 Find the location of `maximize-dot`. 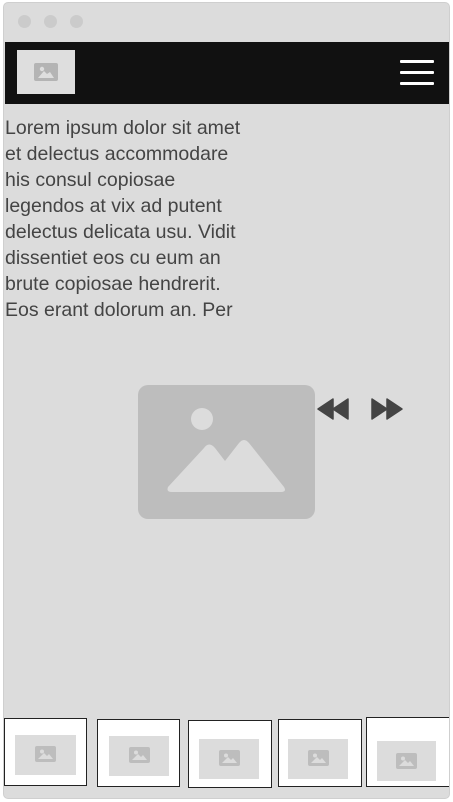

maximize-dot is located at coordinates (76, 21).